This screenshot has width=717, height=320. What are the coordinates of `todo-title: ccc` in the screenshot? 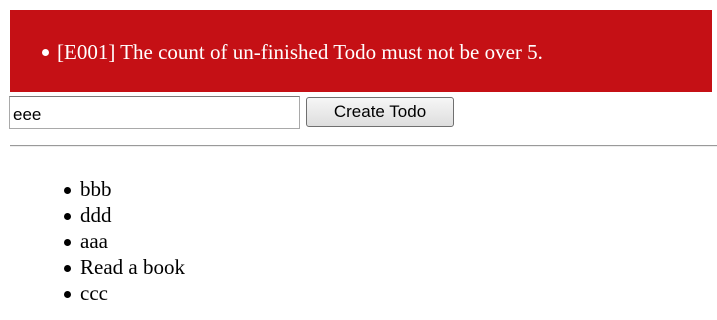 It's located at (94, 293).